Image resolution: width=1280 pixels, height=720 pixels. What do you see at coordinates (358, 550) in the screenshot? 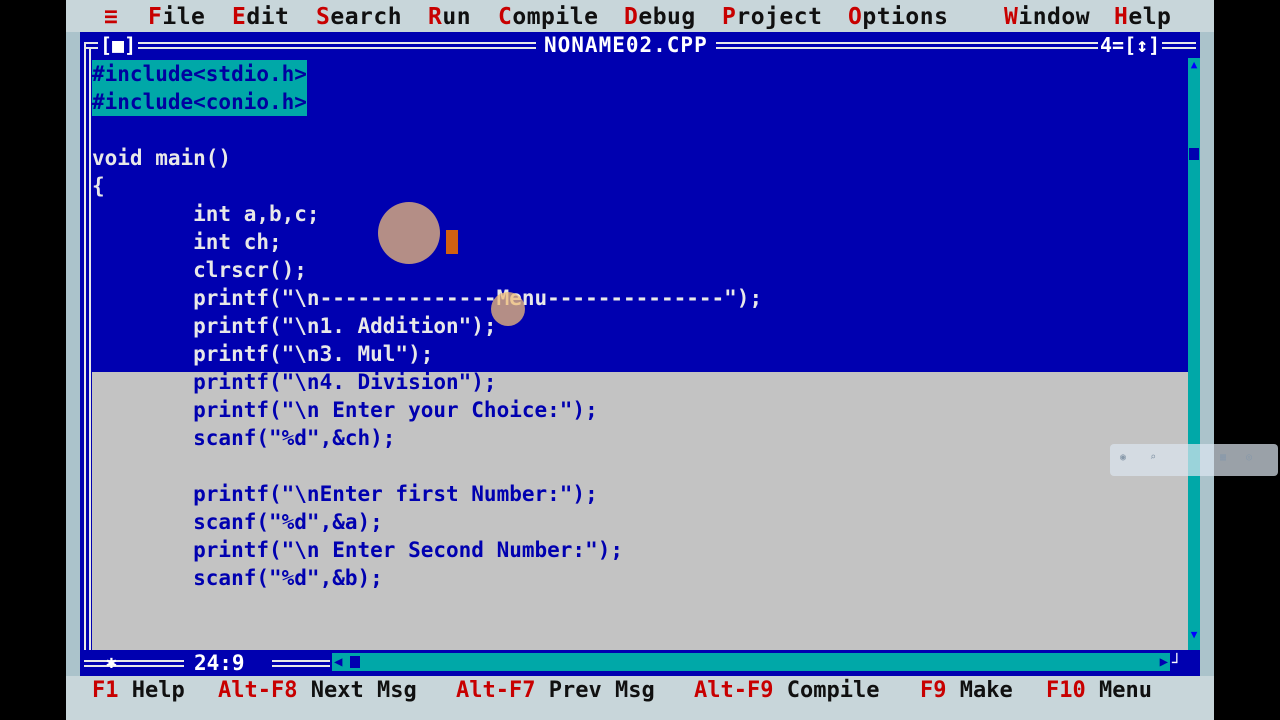
I see `code-line-18: printf("\n Enter Second Number:");` at bounding box center [358, 550].